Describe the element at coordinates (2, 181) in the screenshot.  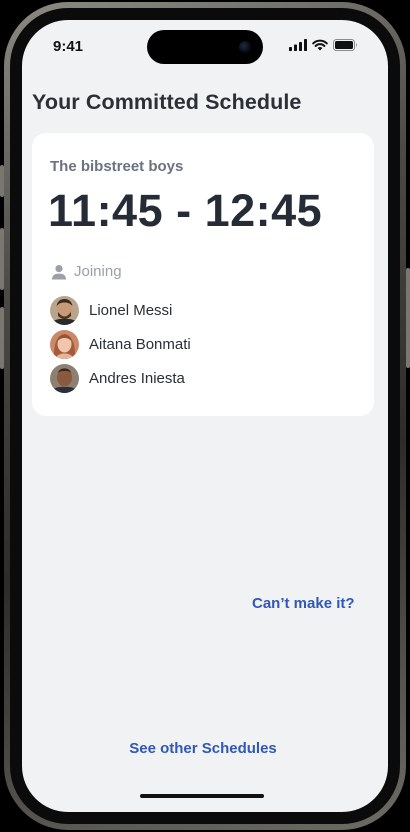
I see `action-button` at that location.